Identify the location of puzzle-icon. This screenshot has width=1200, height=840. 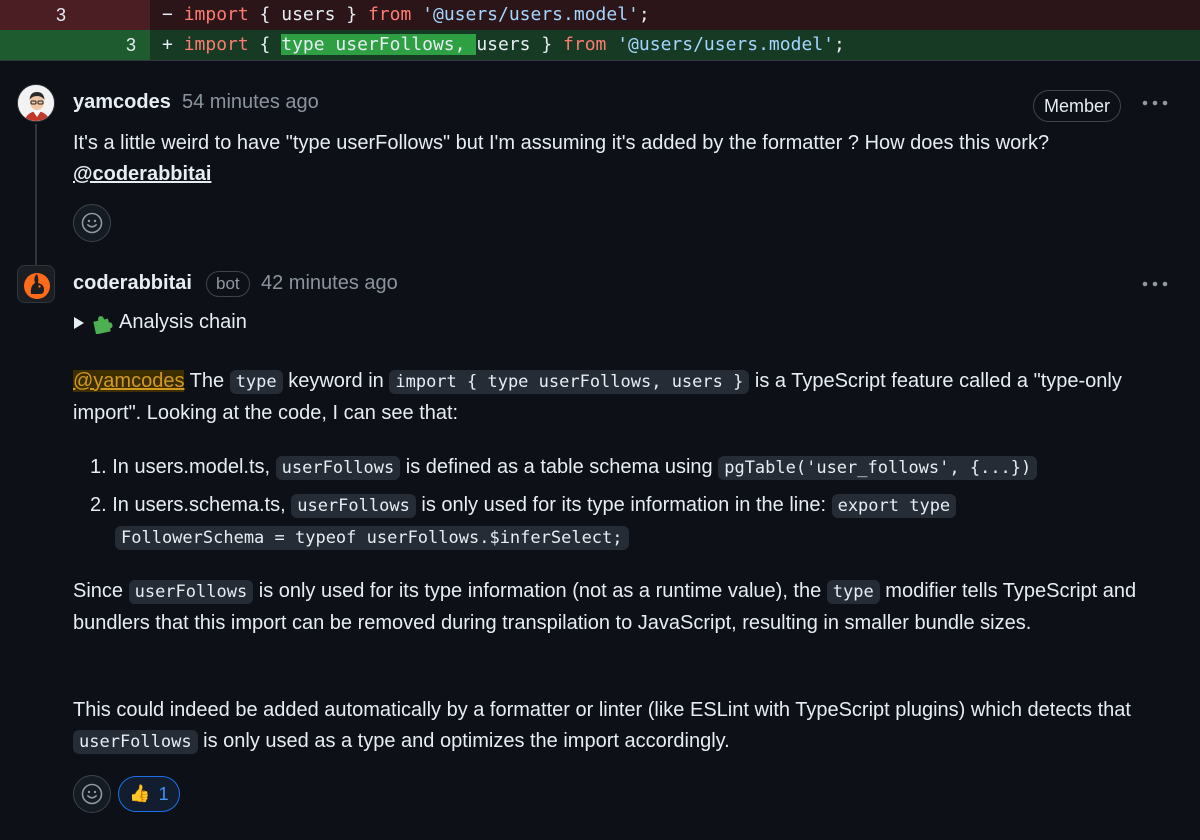
(103, 324).